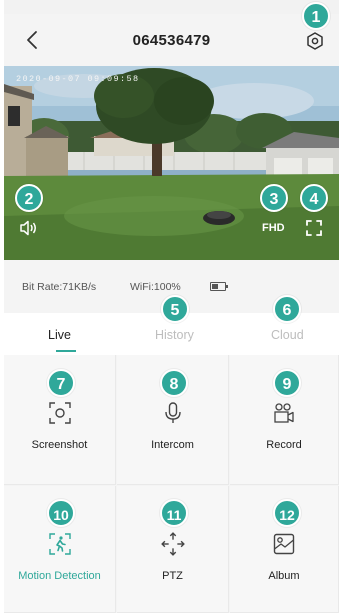 This screenshot has height=613, width=343. What do you see at coordinates (316, 16) in the screenshot?
I see `callout-badge-1: 1` at bounding box center [316, 16].